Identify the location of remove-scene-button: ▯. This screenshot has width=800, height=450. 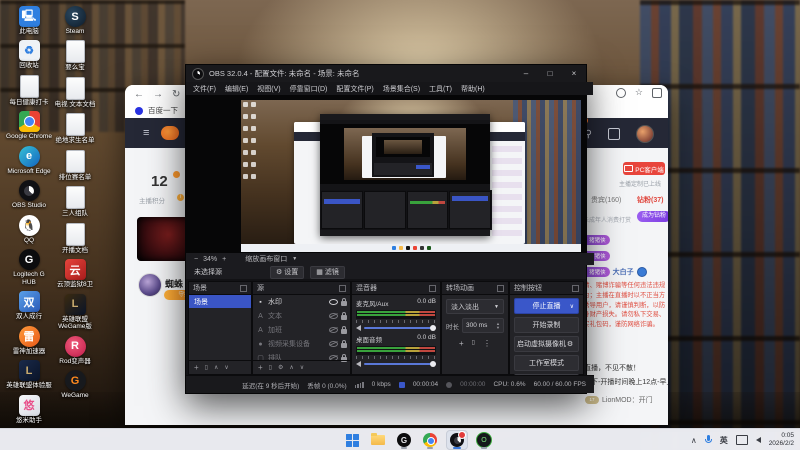
(206, 367).